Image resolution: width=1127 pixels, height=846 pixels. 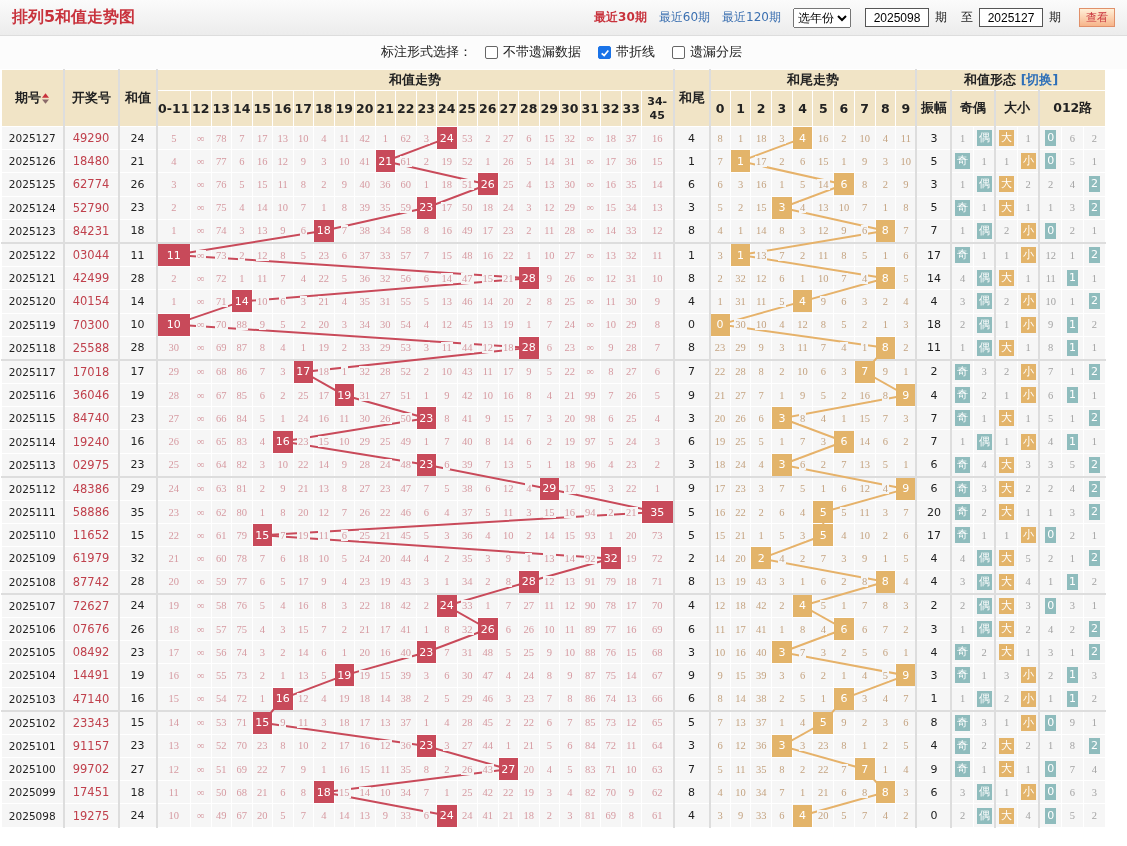 I want to click on column-header: 和尾, so click(x=691, y=98).